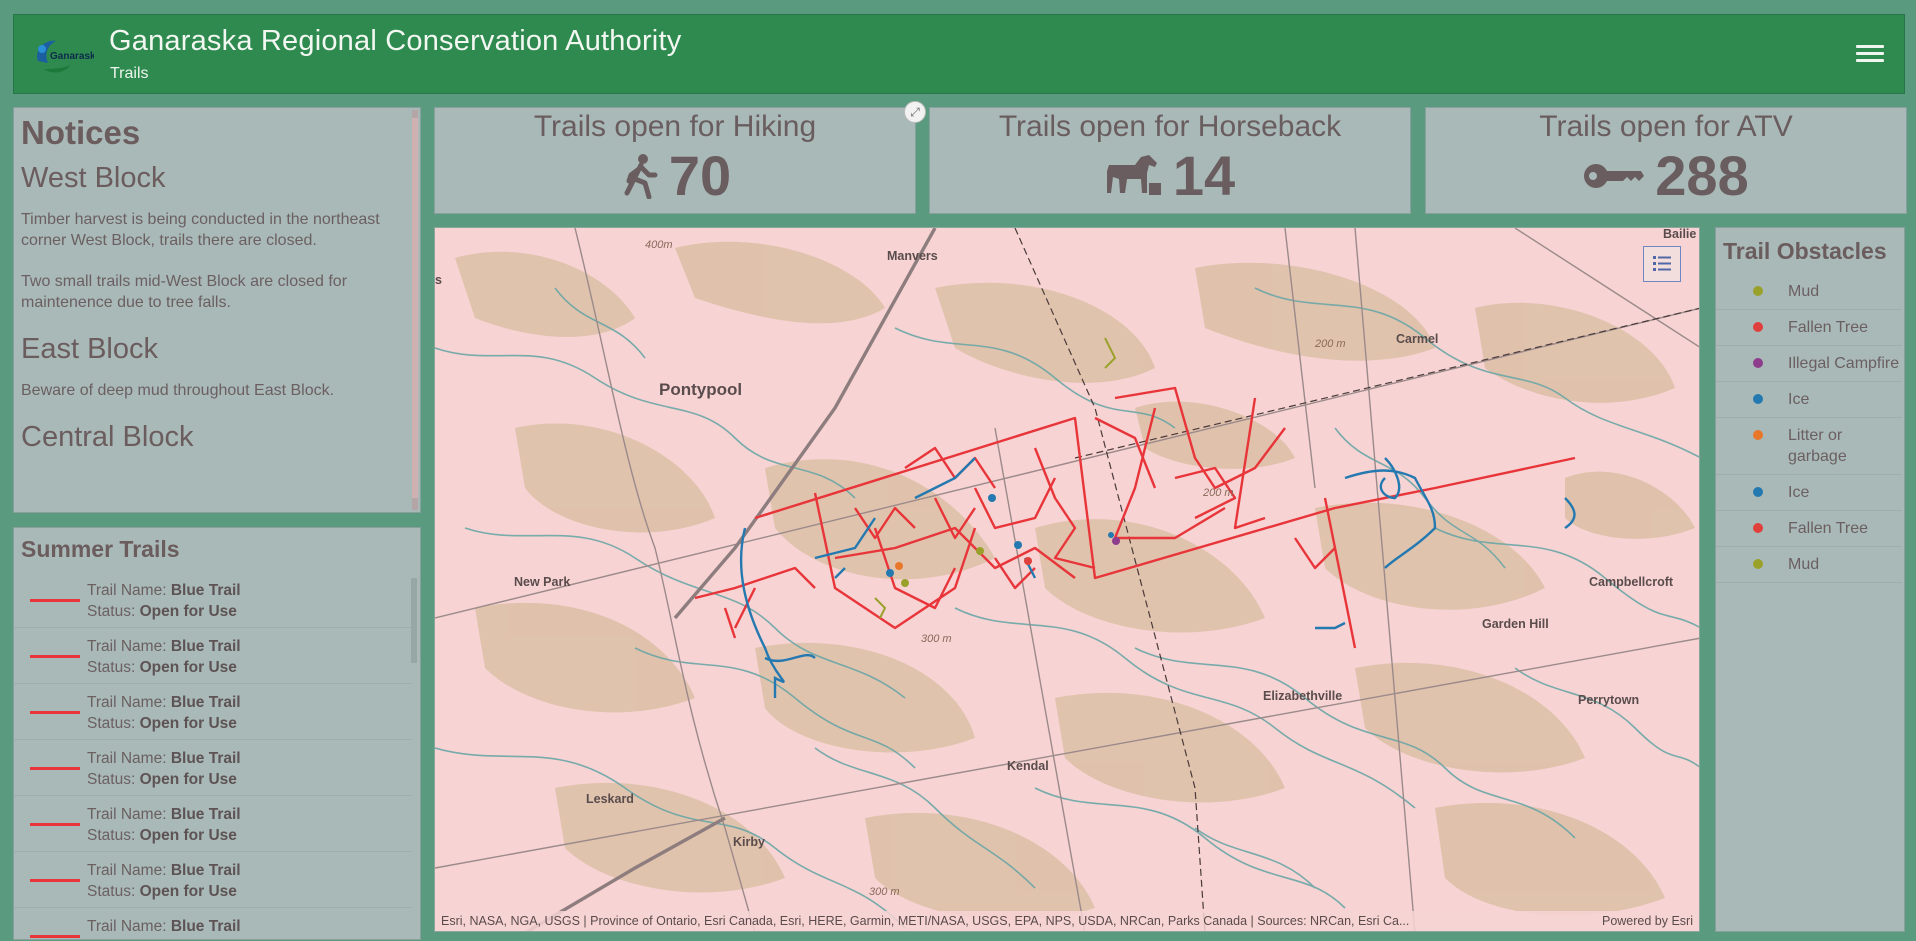  Describe the element at coordinates (414, 620) in the screenshot. I see `trails-scrollbar` at that location.